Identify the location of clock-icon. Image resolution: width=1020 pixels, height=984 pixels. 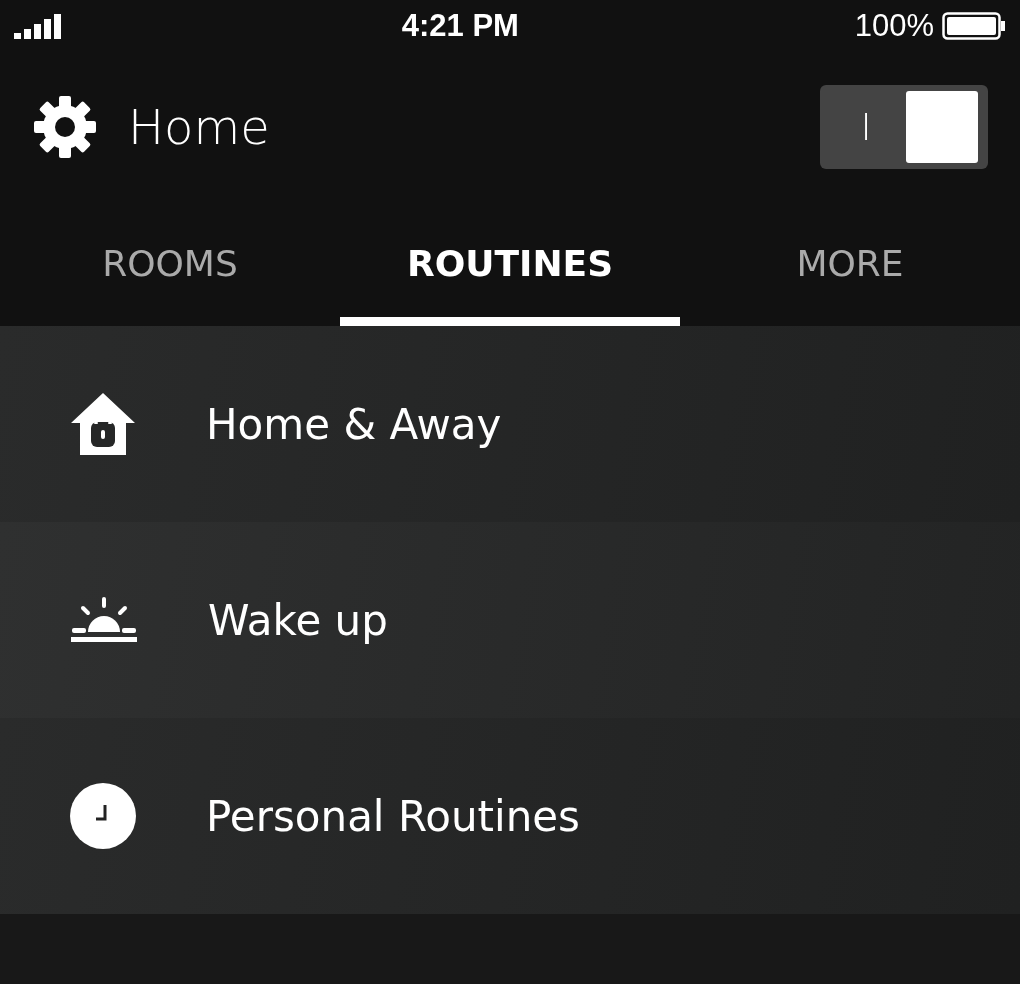
(103, 816).